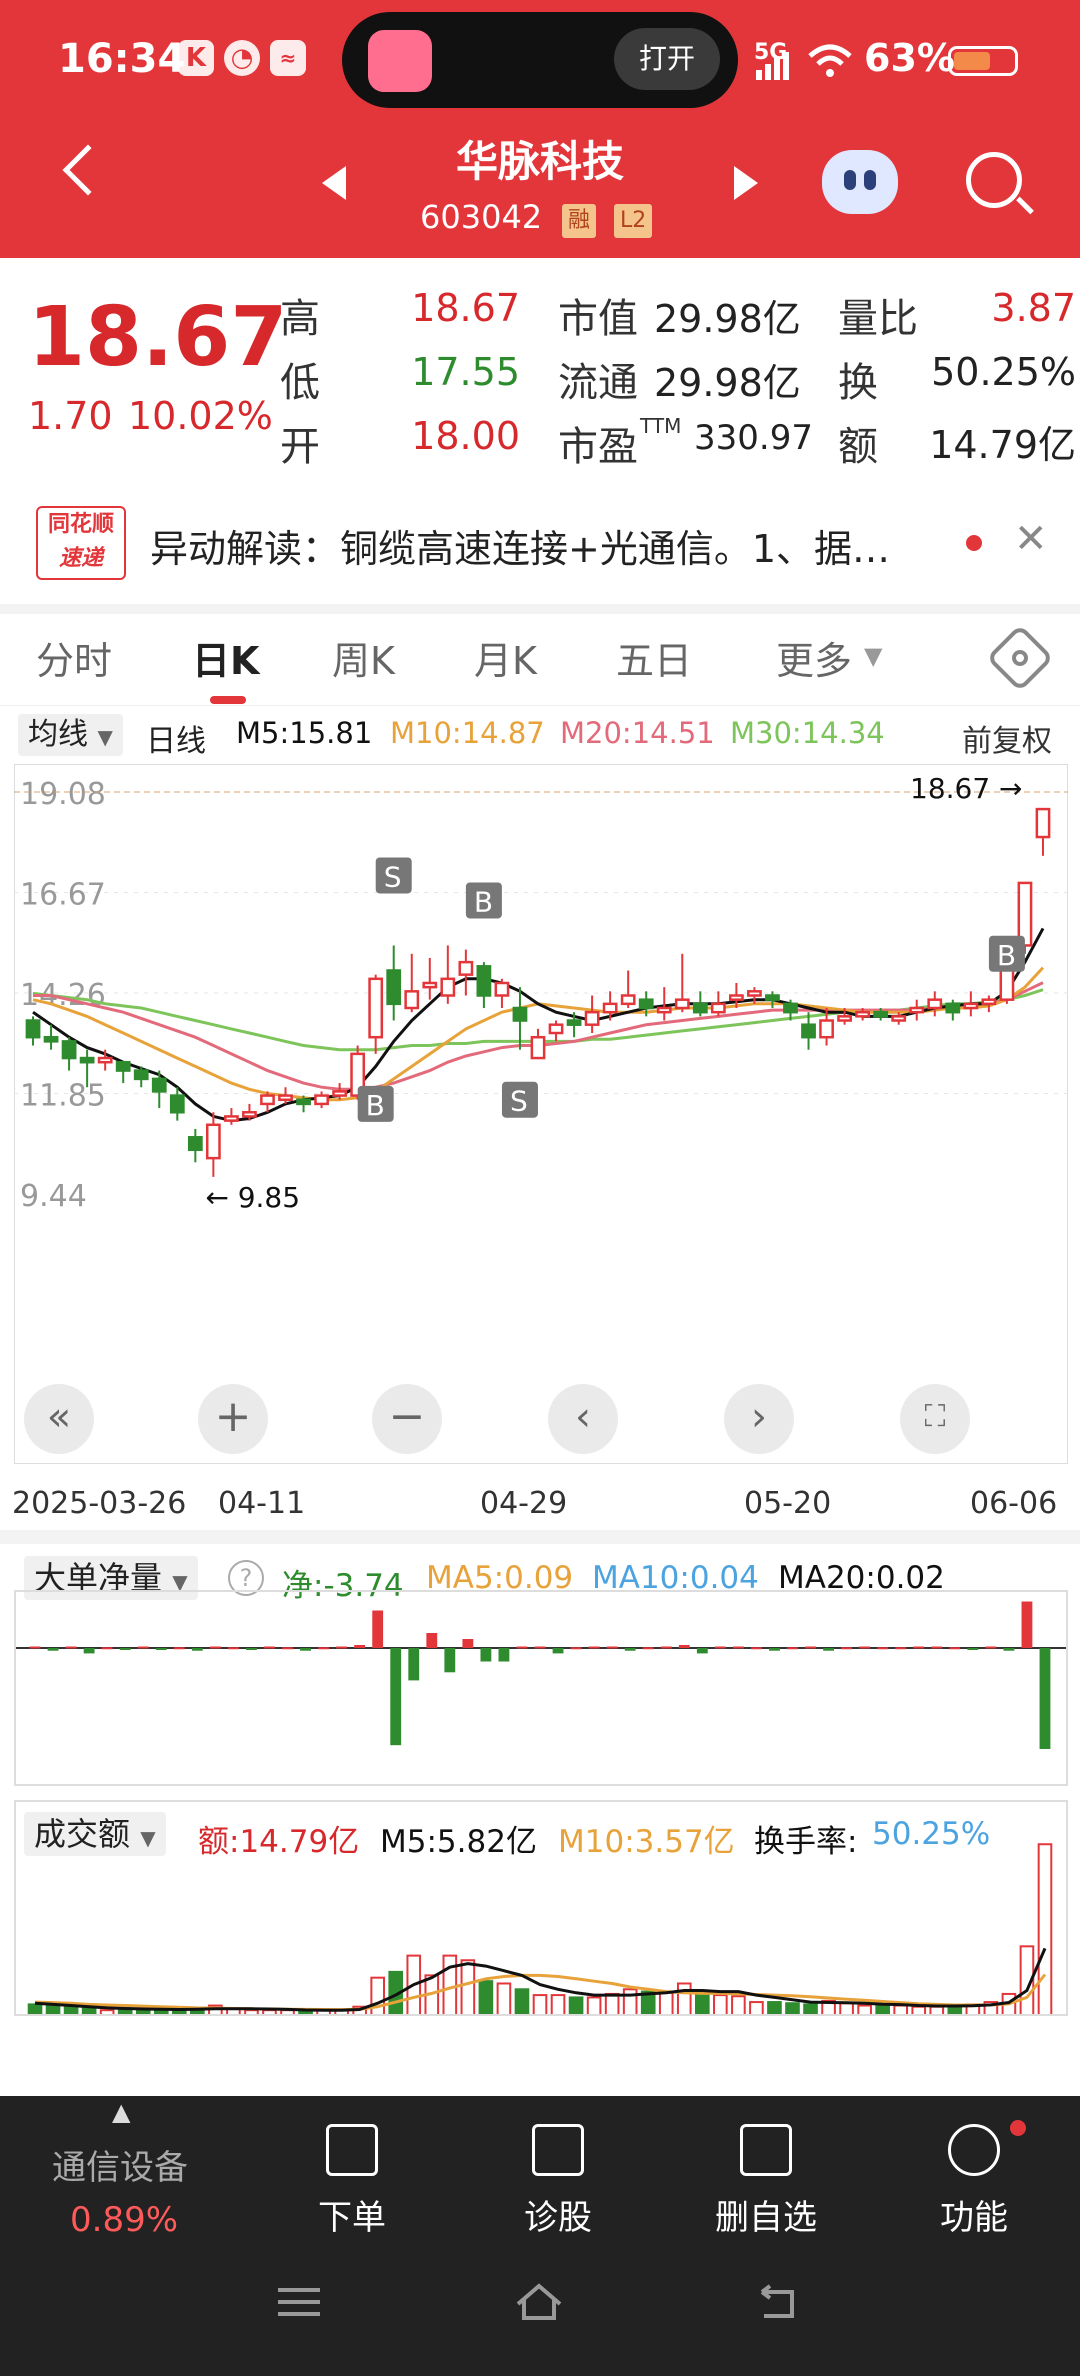 This screenshot has width=1080, height=2376. What do you see at coordinates (465, 436) in the screenshot?
I see `open-value: 18.00` at bounding box center [465, 436].